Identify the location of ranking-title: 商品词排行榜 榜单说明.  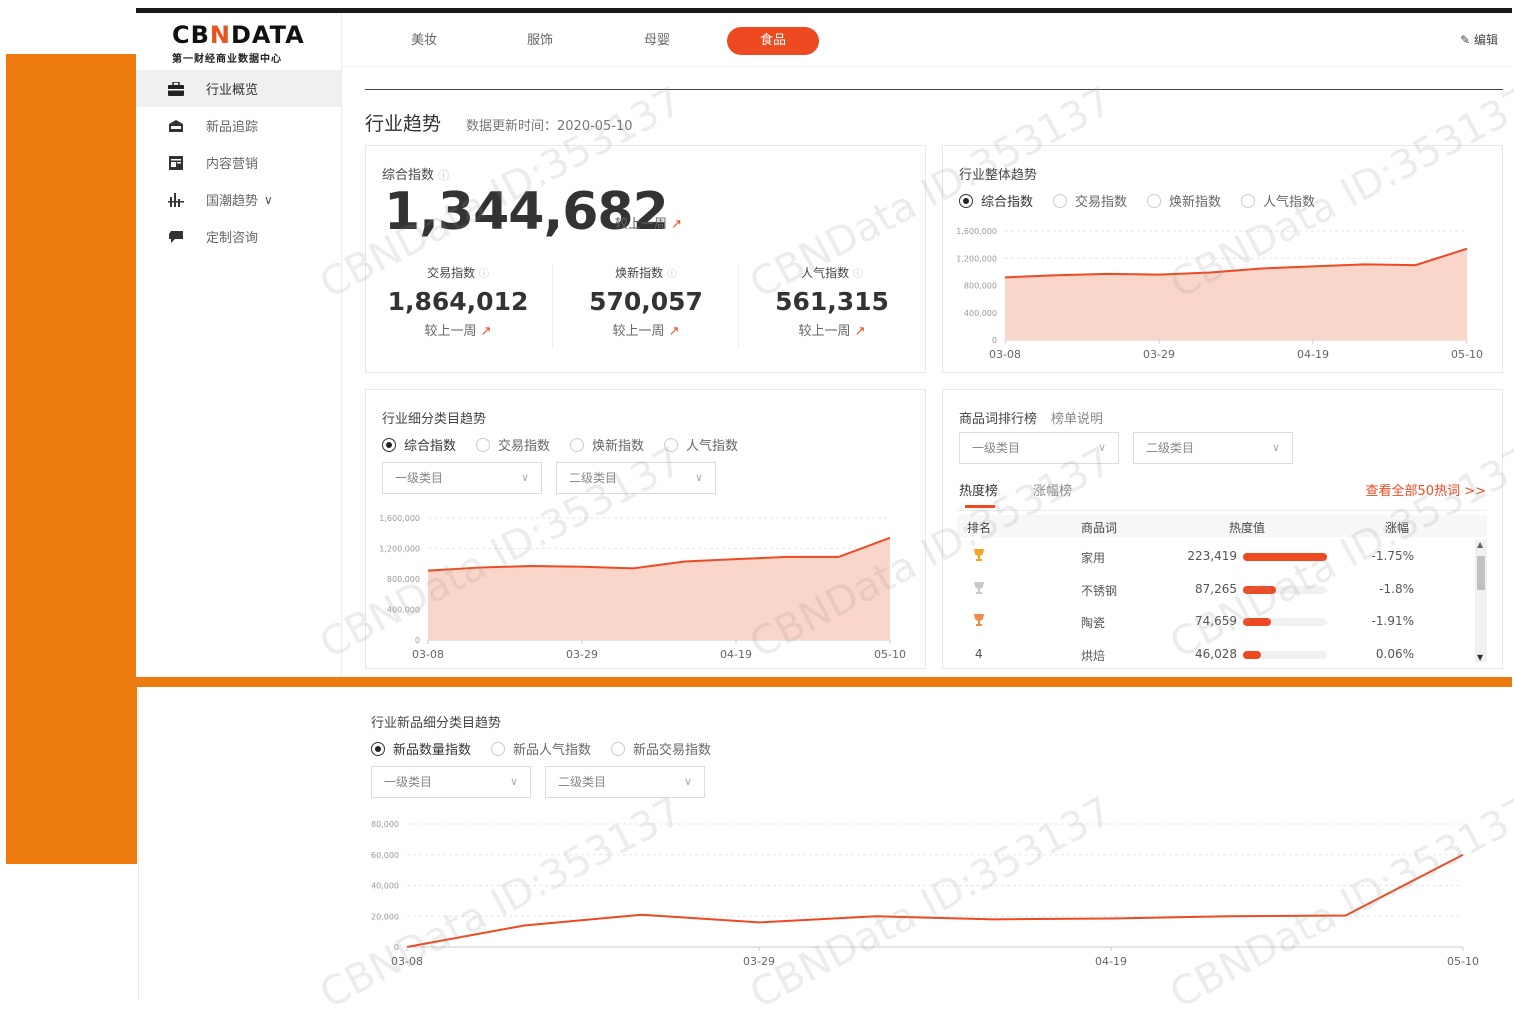
(1031, 417).